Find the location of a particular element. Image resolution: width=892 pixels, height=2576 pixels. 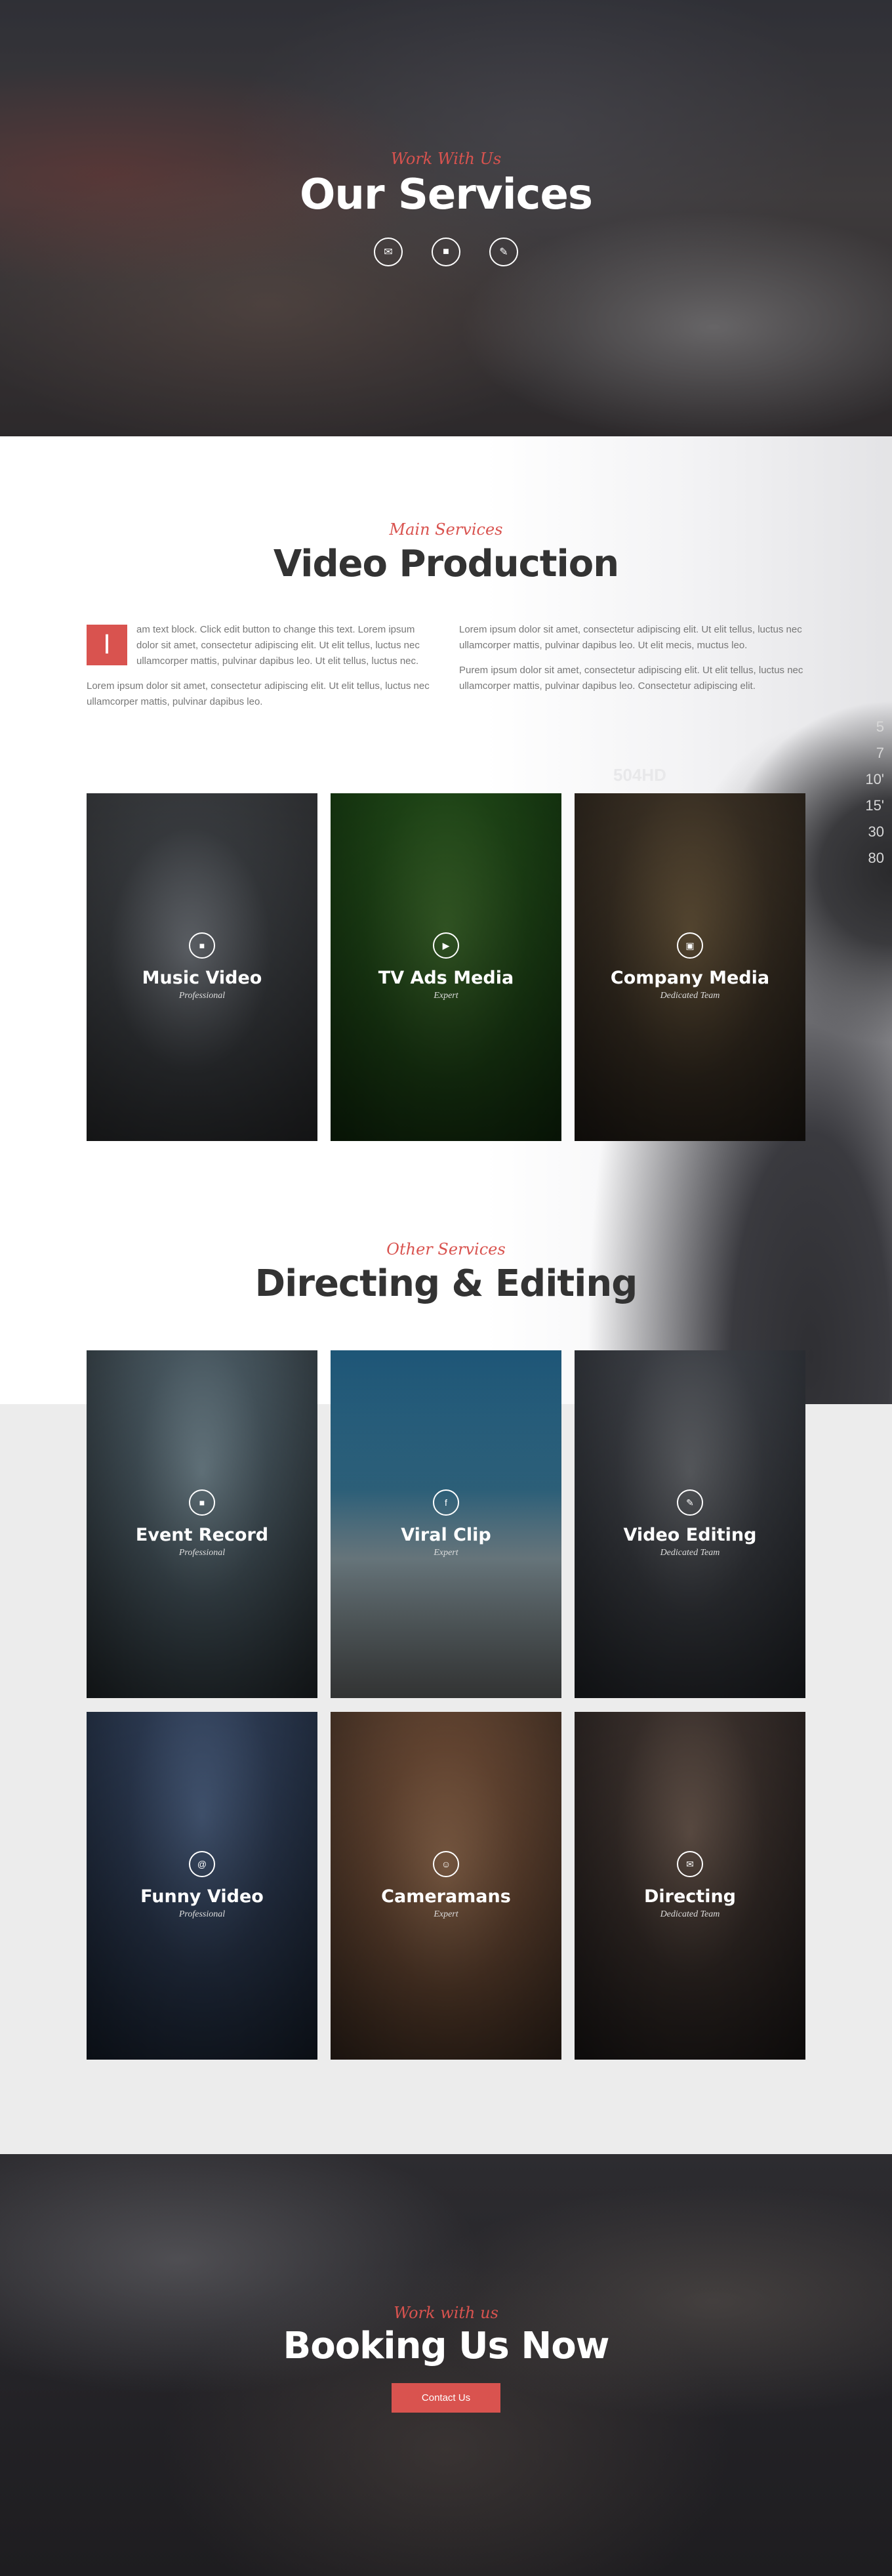

service-card-video-editing: ✎ Video Editing Dedicated Team is located at coordinates (690, 1524).